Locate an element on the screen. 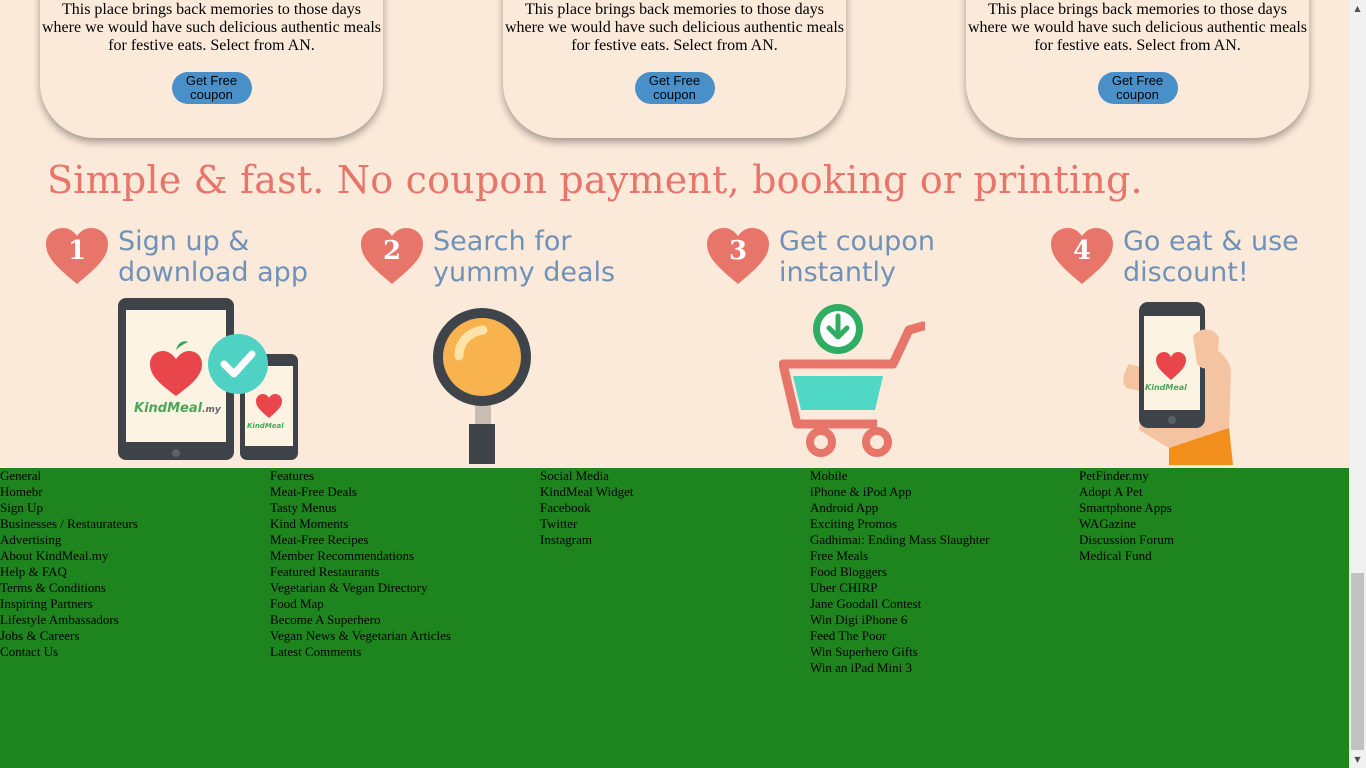 The image size is (1366, 768). magnifier-illustration is located at coordinates (482, 386).